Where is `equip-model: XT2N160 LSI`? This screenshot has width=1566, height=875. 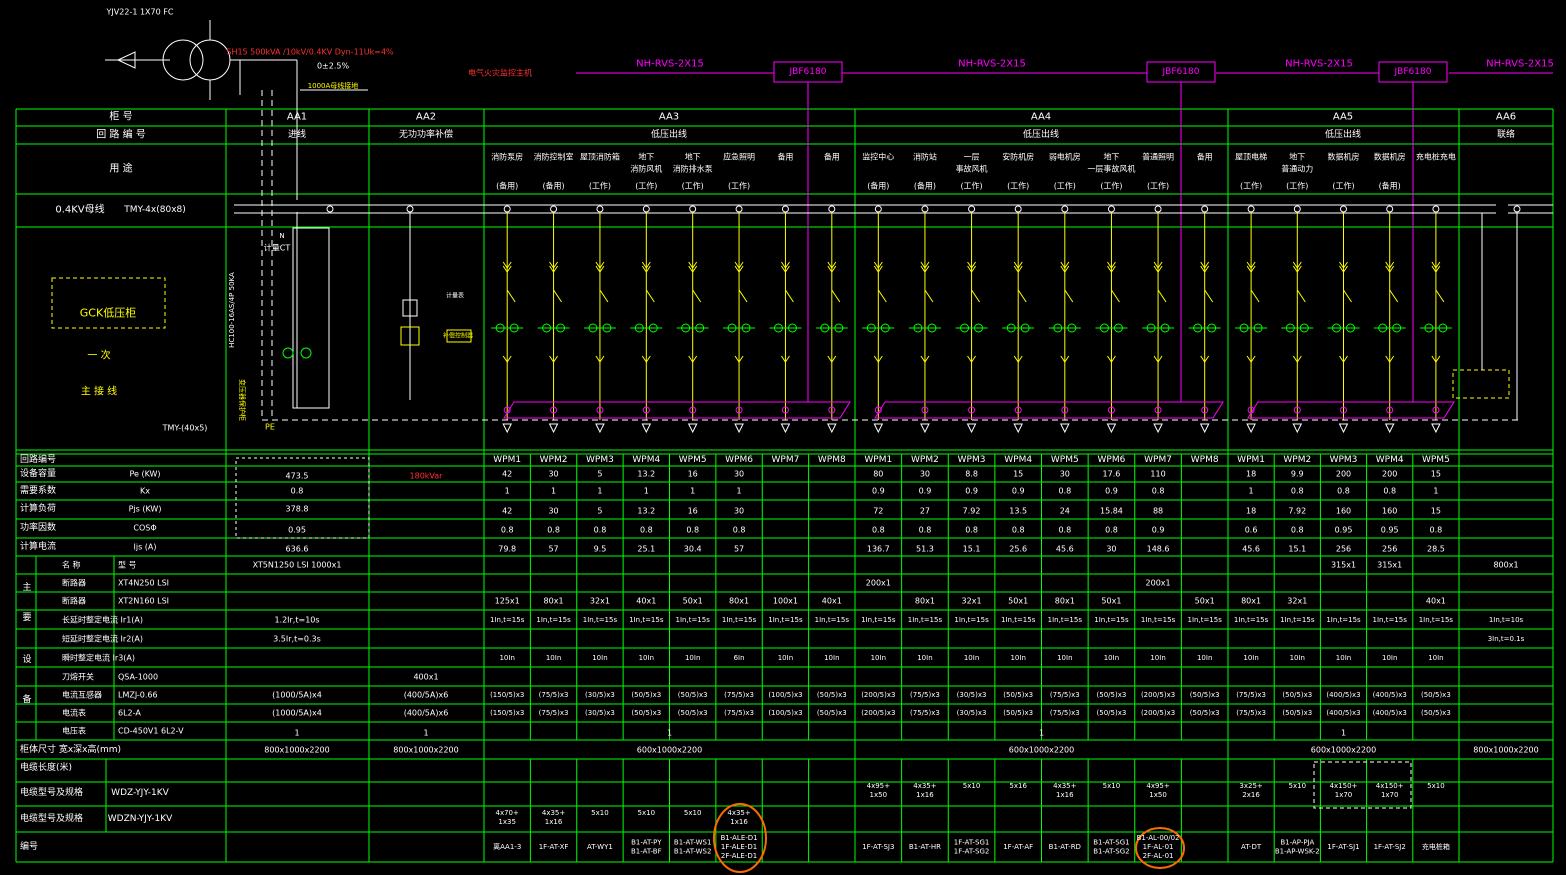 equip-model: XT2N160 LSI is located at coordinates (143, 601).